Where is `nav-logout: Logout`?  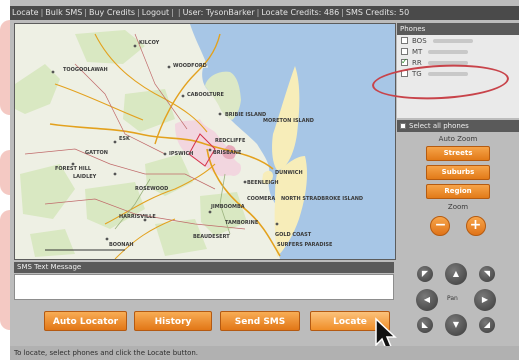 nav-logout: Logout is located at coordinates (155, 12).